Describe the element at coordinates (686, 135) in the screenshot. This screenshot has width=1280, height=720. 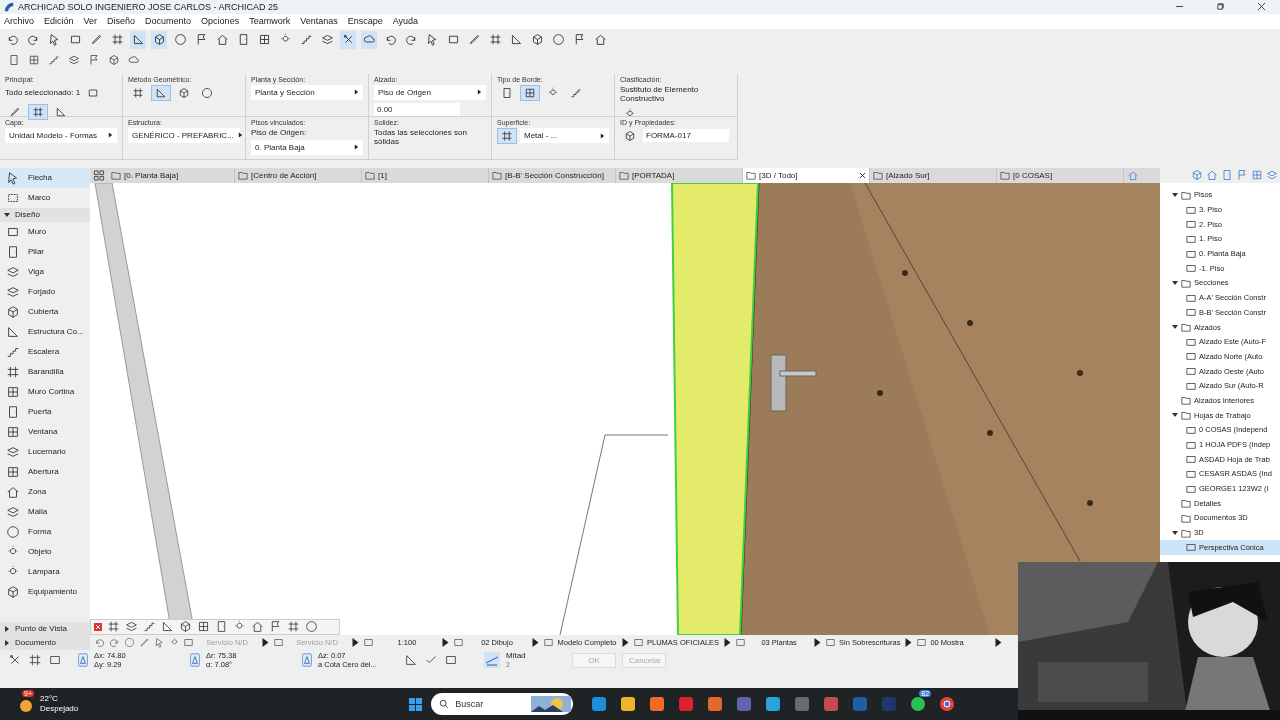
I see `input-field: FORMA-017` at that location.